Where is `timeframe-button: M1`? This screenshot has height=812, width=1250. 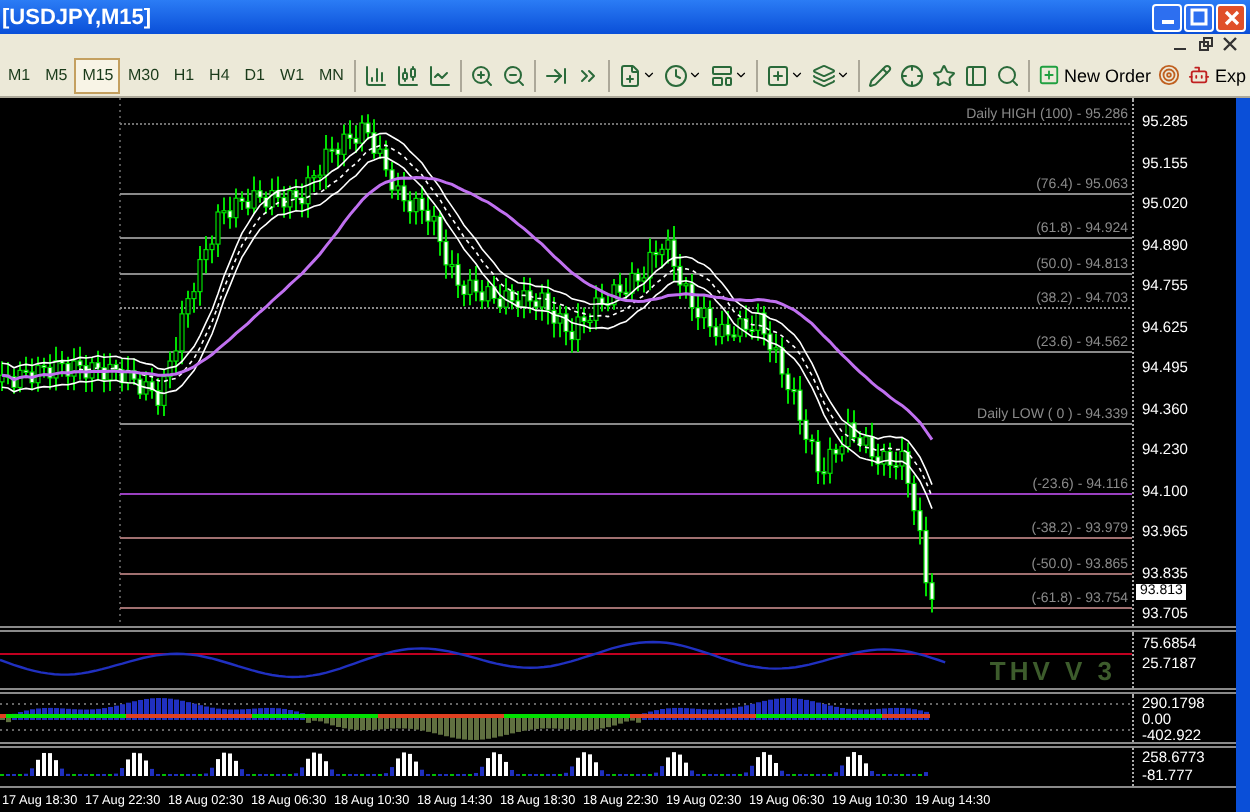 timeframe-button: M1 is located at coordinates (19, 75).